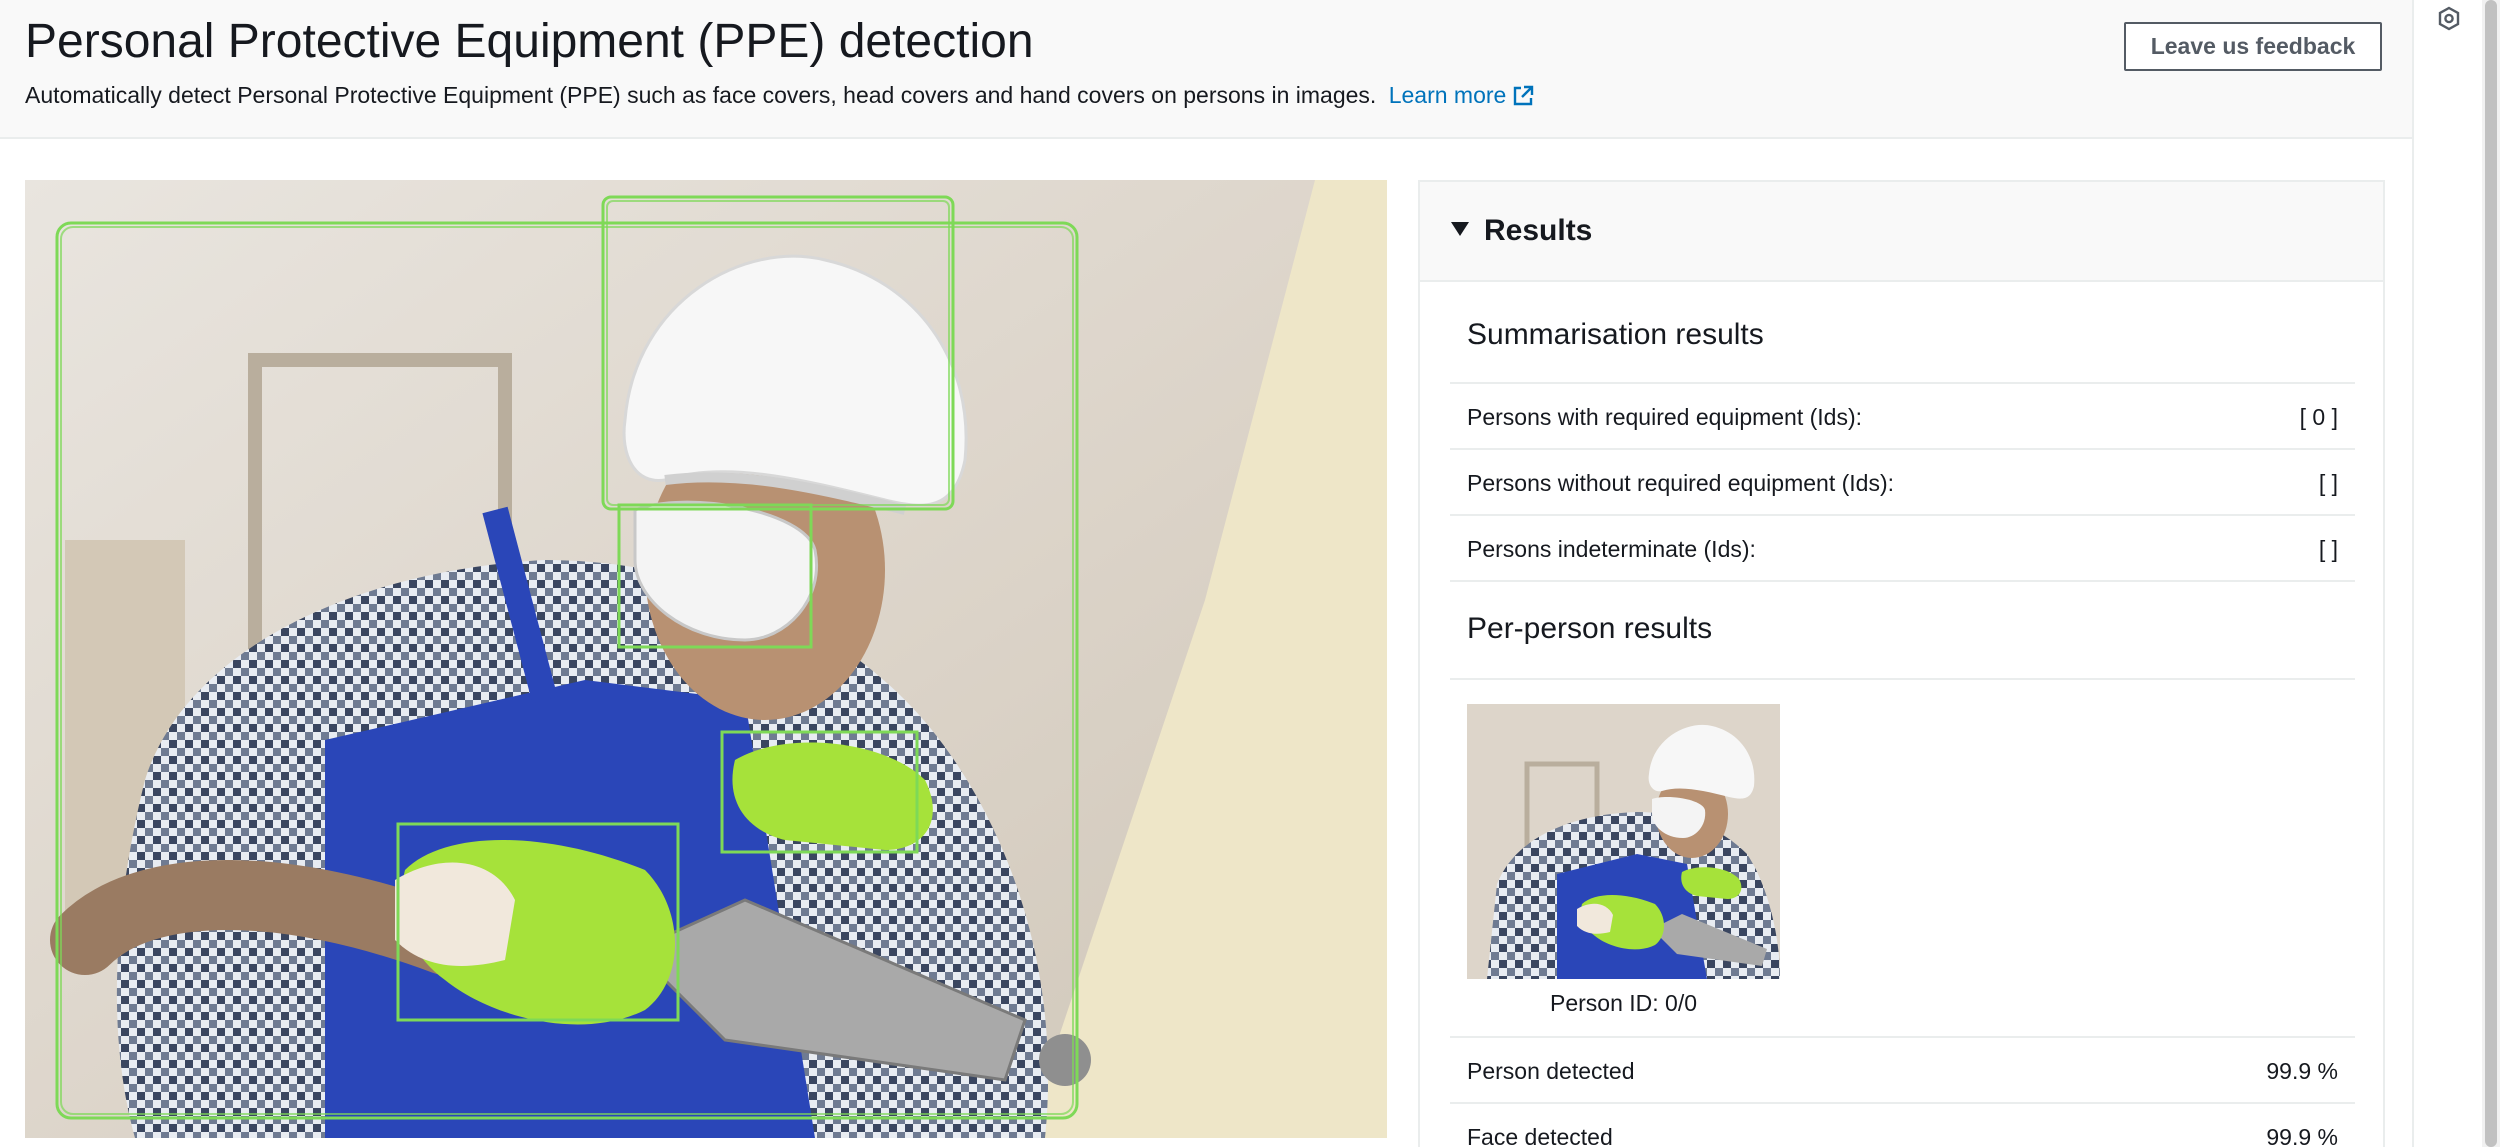 The image size is (2500, 1147). What do you see at coordinates (1665, 417) in the screenshot?
I see `summary-row-label: Persons with required equipment (Ids):` at bounding box center [1665, 417].